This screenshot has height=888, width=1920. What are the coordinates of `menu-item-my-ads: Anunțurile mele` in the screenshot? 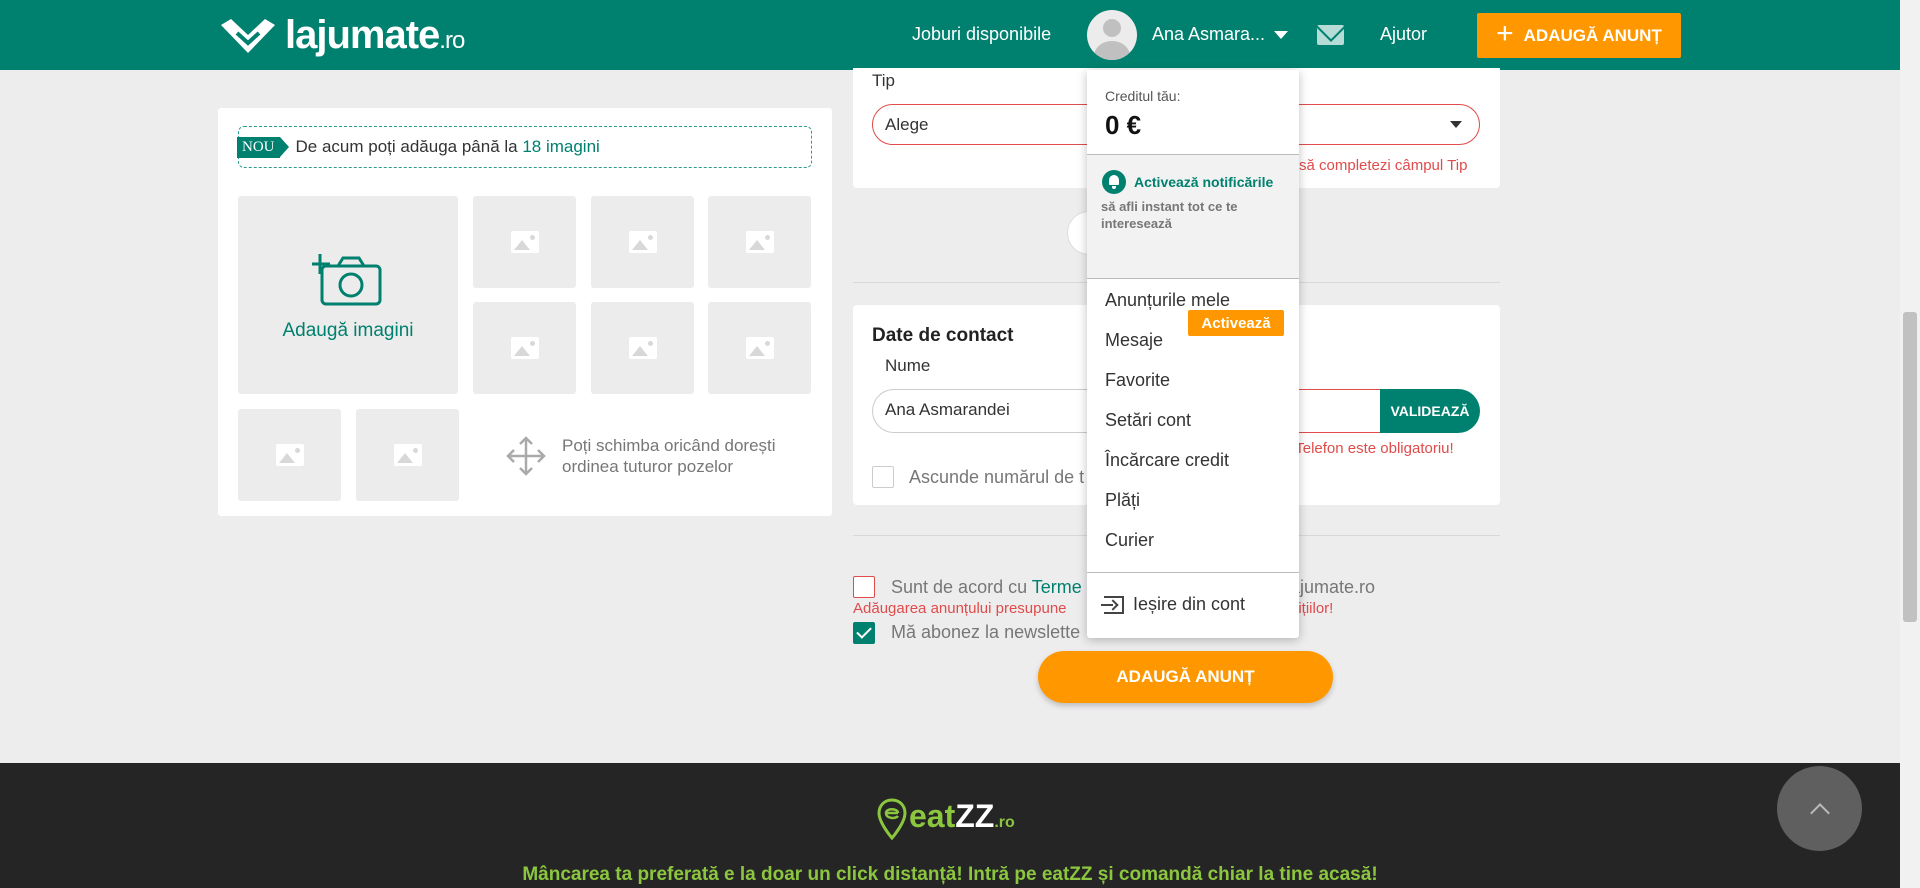 It's located at (1167, 300).